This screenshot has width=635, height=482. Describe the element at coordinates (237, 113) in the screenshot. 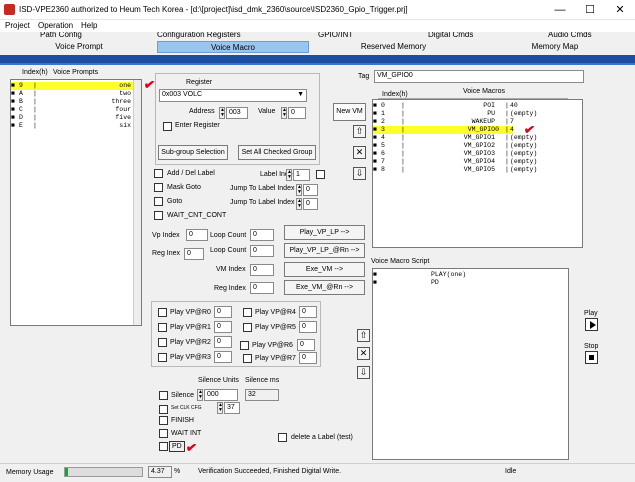

I see `address-input: 003` at that location.